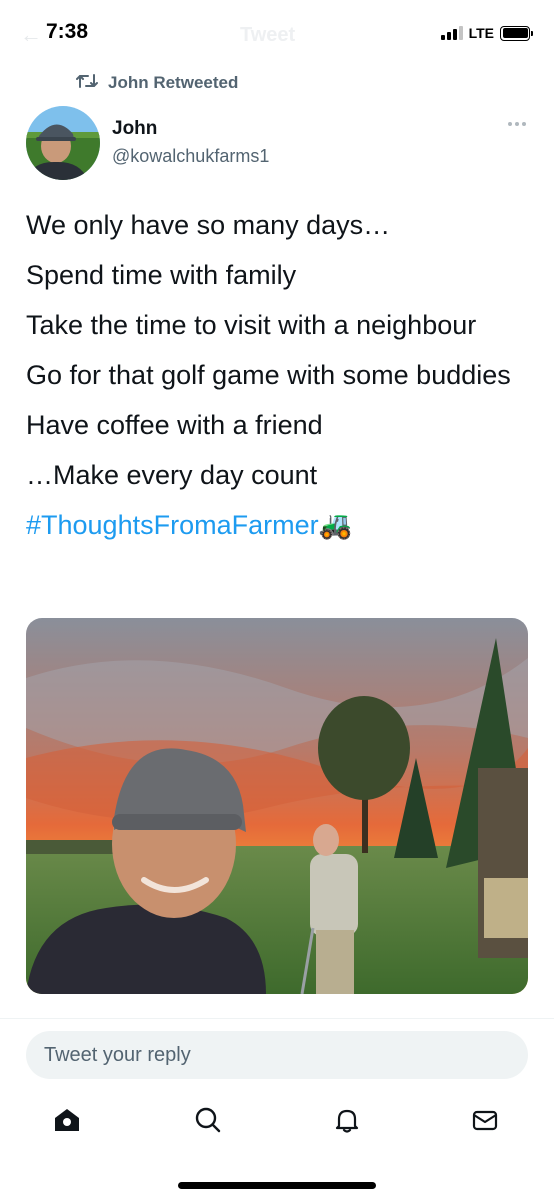 The image size is (554, 1200). I want to click on tractor-emoji: 🚜, so click(335, 525).